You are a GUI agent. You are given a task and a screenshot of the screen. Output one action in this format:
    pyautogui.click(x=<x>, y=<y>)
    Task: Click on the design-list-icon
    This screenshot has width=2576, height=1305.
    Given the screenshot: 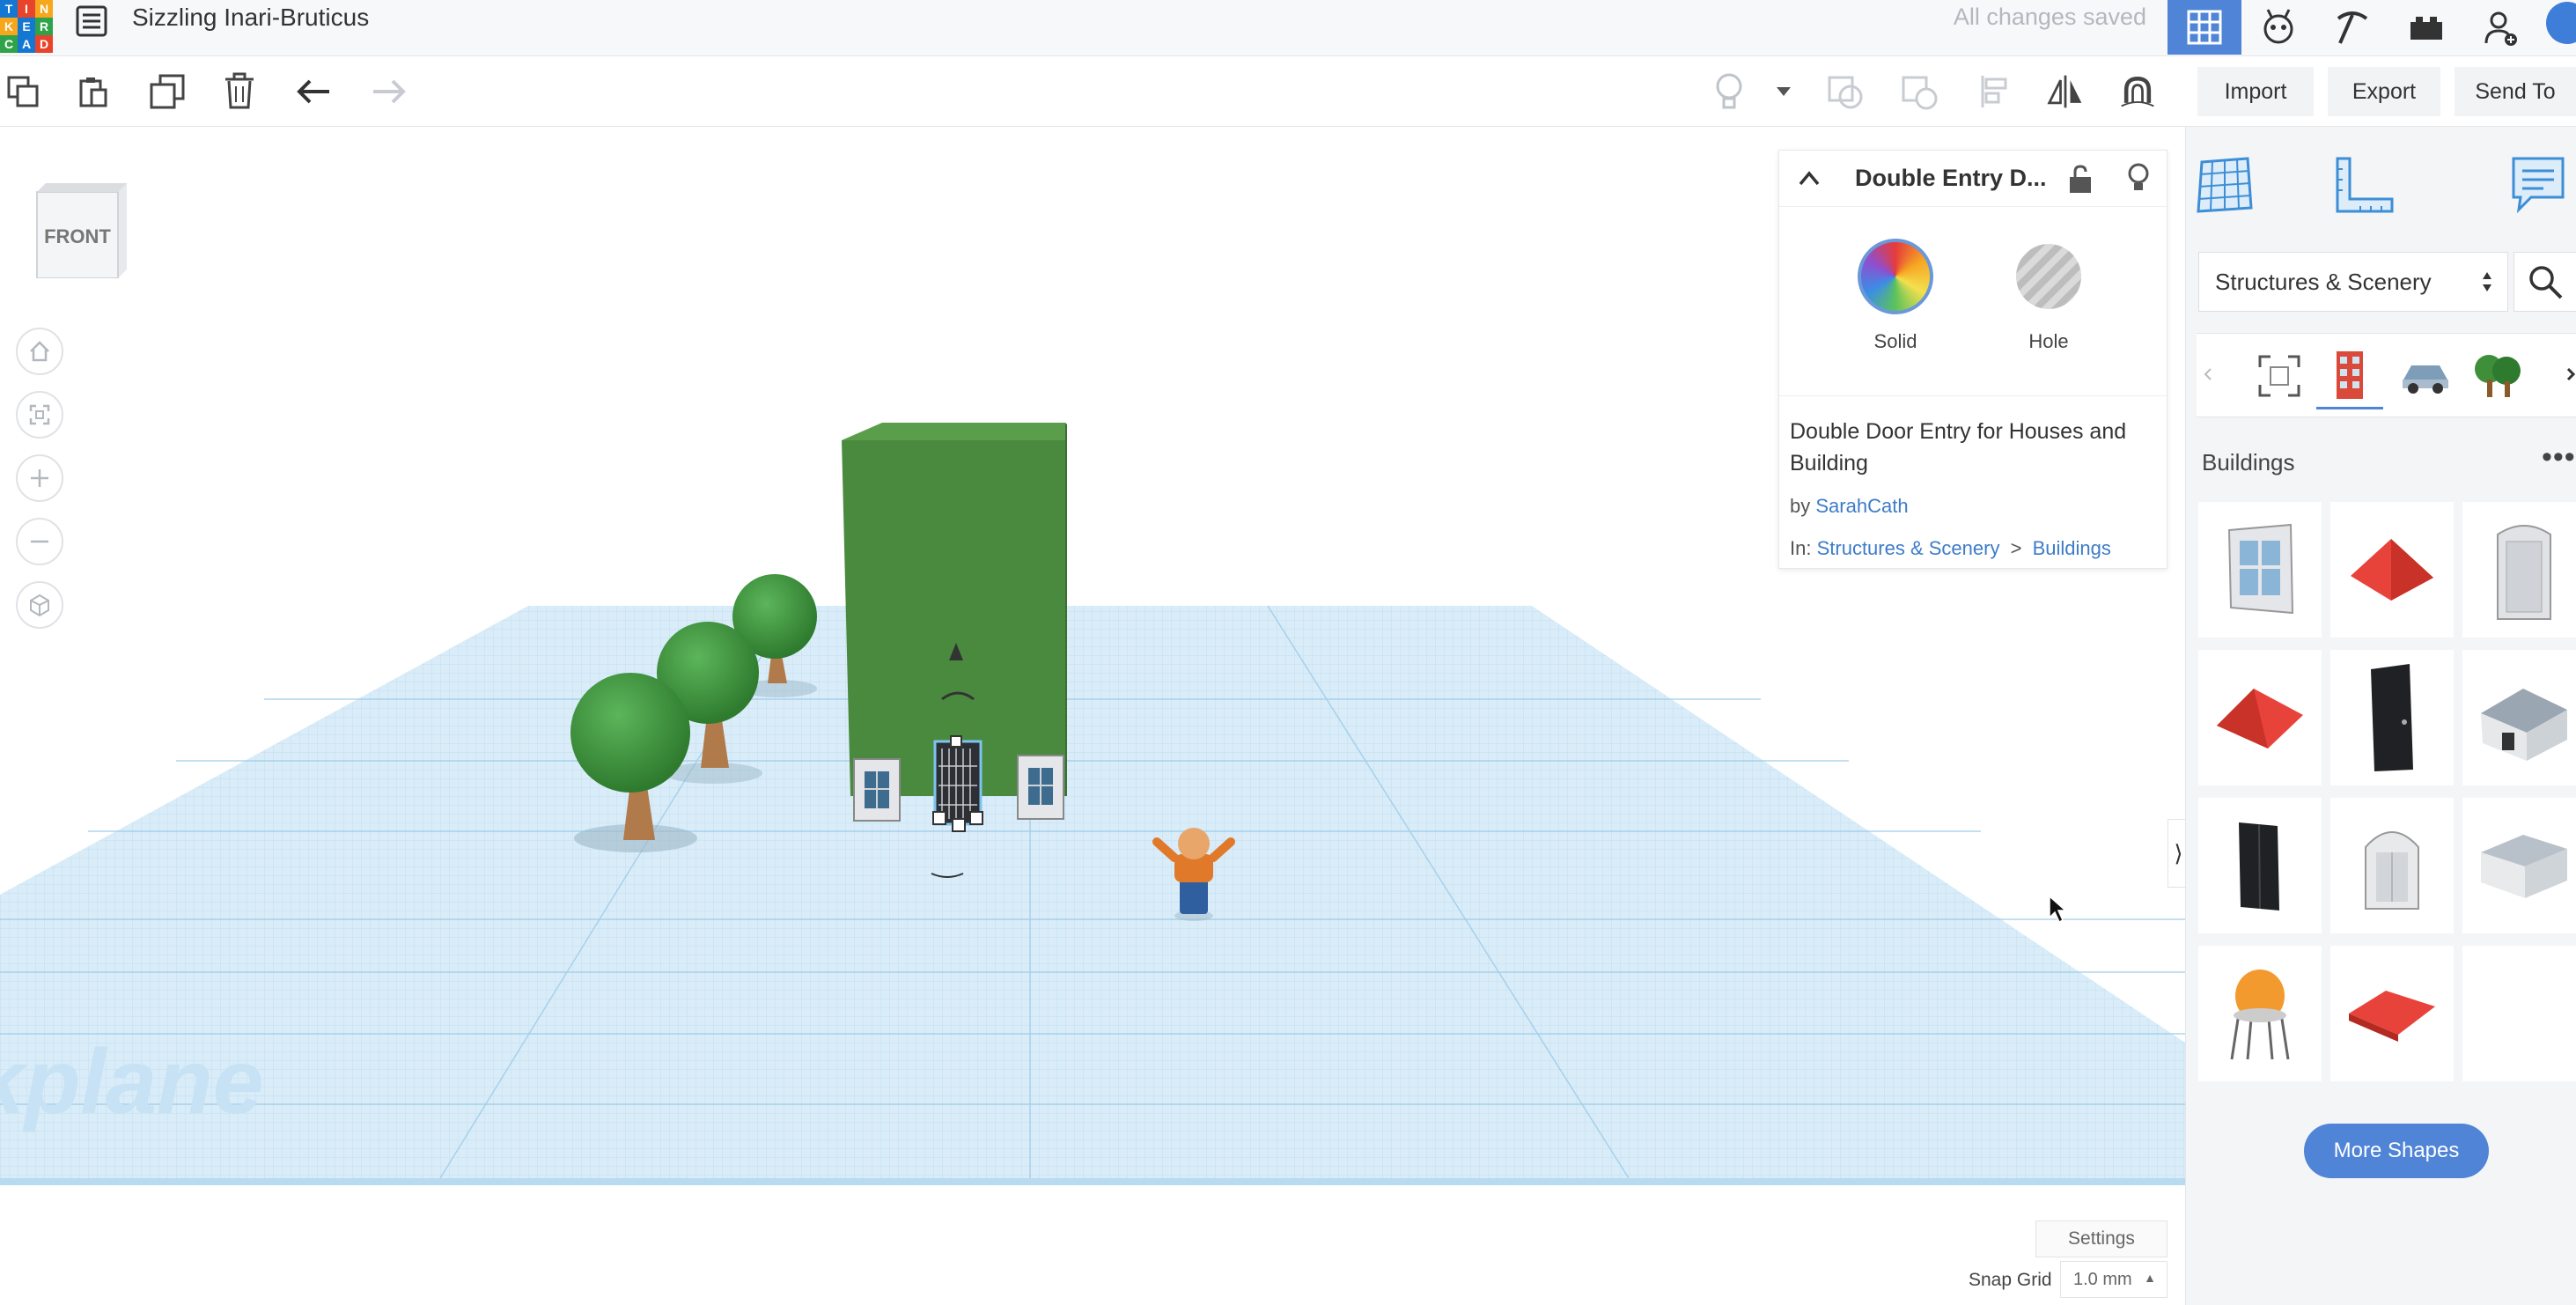 What is the action you would take?
    pyautogui.click(x=92, y=21)
    